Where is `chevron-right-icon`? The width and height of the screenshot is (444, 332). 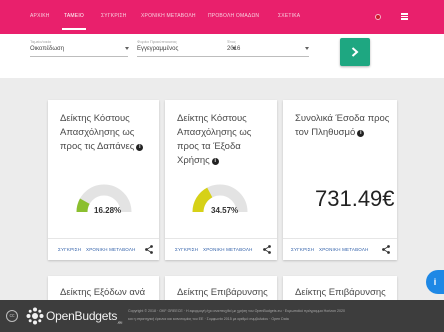 chevron-right-icon is located at coordinates (355, 52).